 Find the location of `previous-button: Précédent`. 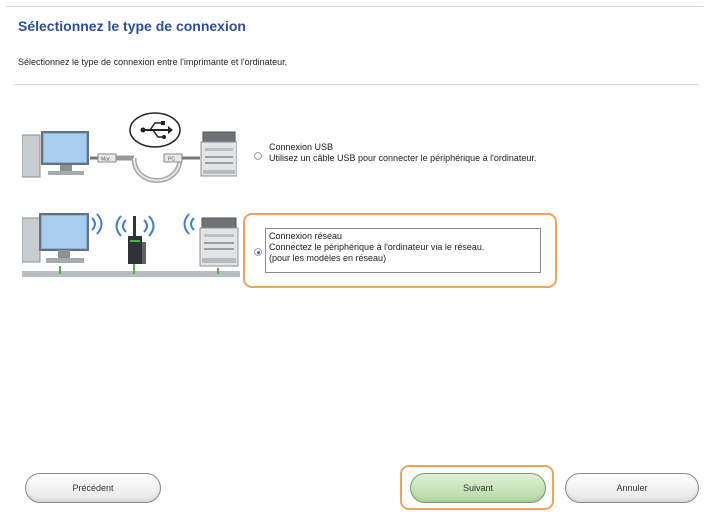

previous-button: Précédent is located at coordinates (93, 488).